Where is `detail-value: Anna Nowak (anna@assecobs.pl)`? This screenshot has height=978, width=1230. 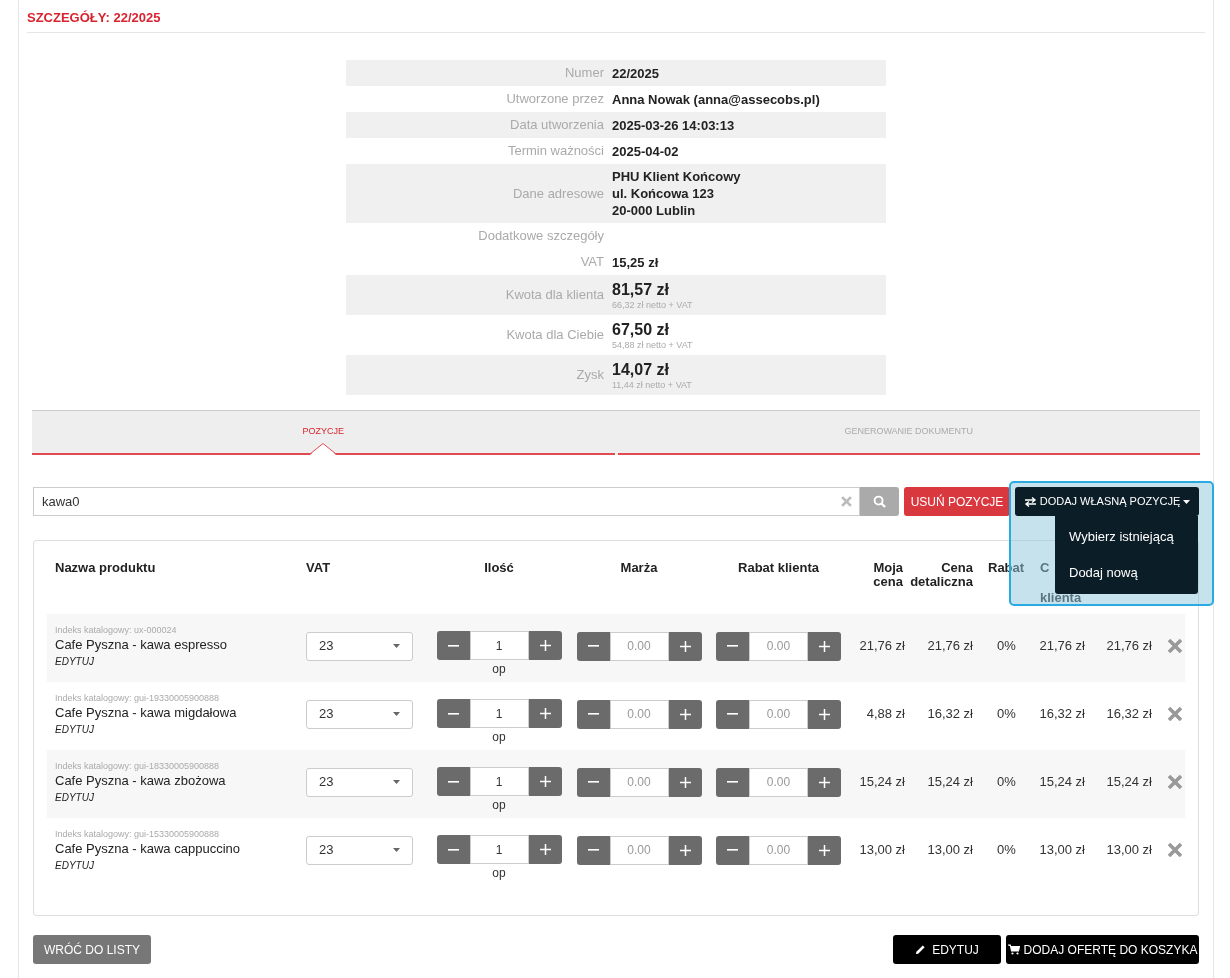 detail-value: Anna Nowak (anna@assecobs.pl) is located at coordinates (716, 99).